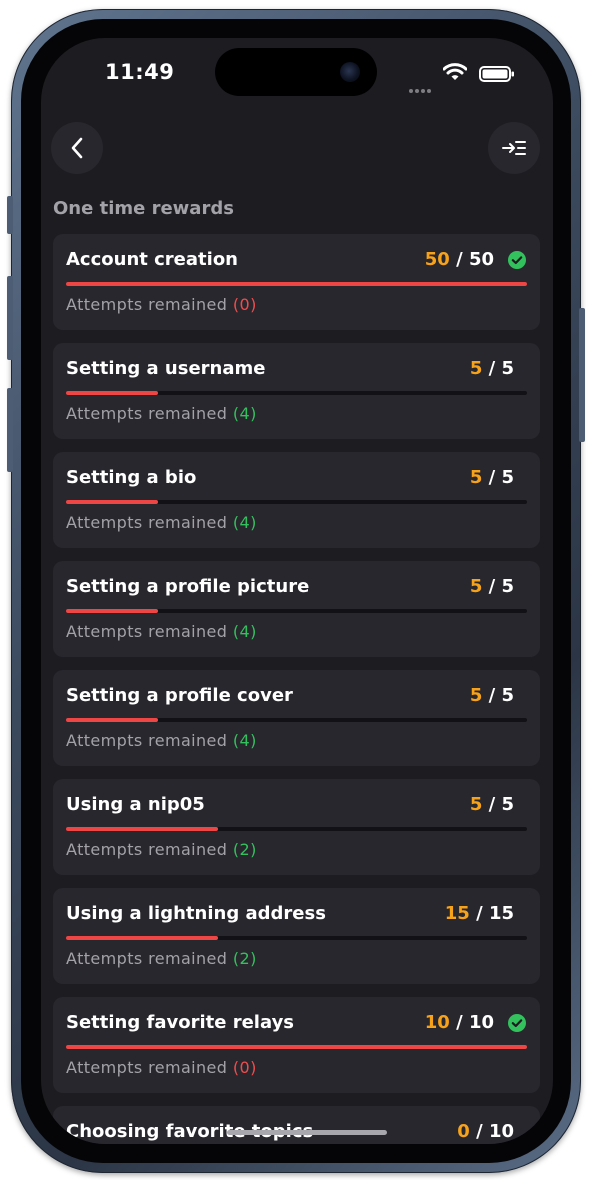 The height and width of the screenshot is (1180, 594). I want to click on reward-score: 0 / 10, so click(485, 1131).